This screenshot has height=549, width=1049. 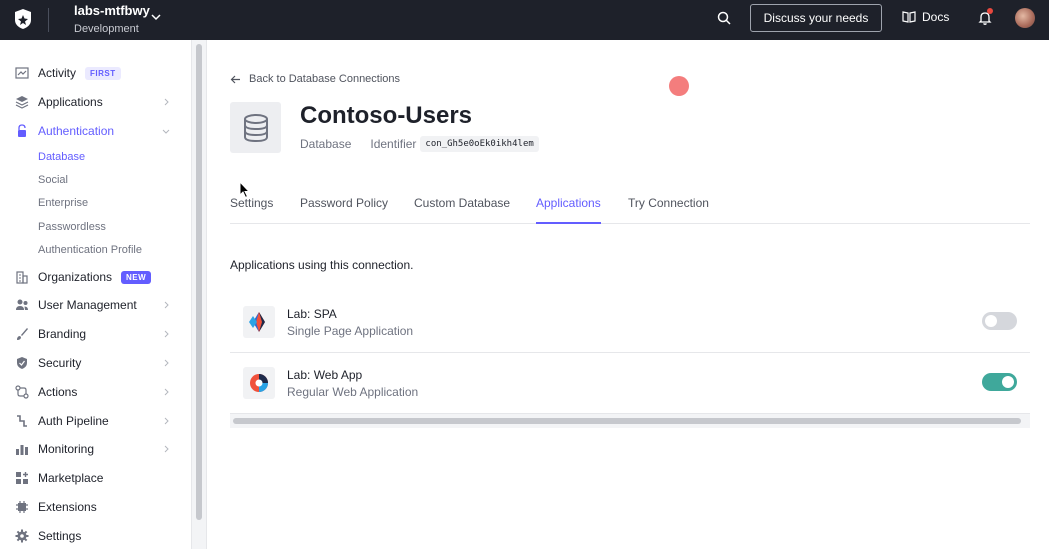 I want to click on gear-chip-icon, so click(x=22, y=507).